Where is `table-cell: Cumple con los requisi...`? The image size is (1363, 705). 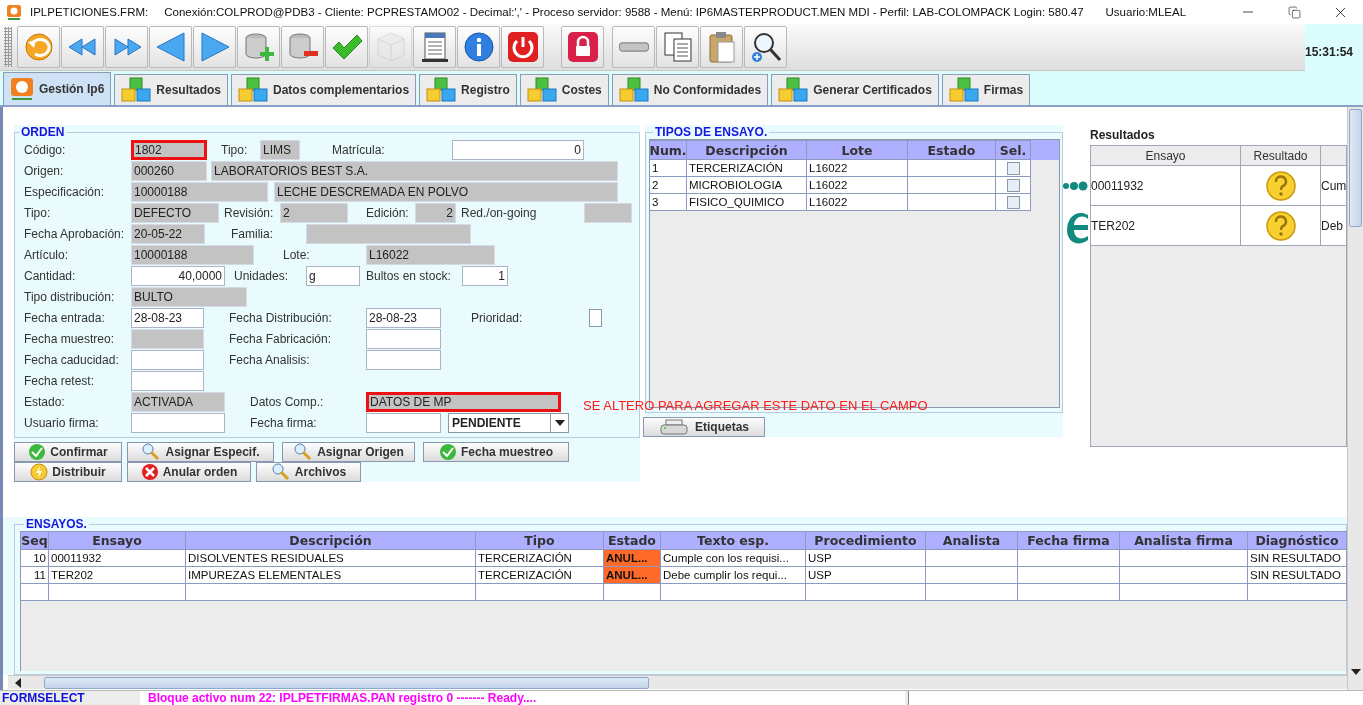 table-cell: Cumple con los requisi... is located at coordinates (733, 558).